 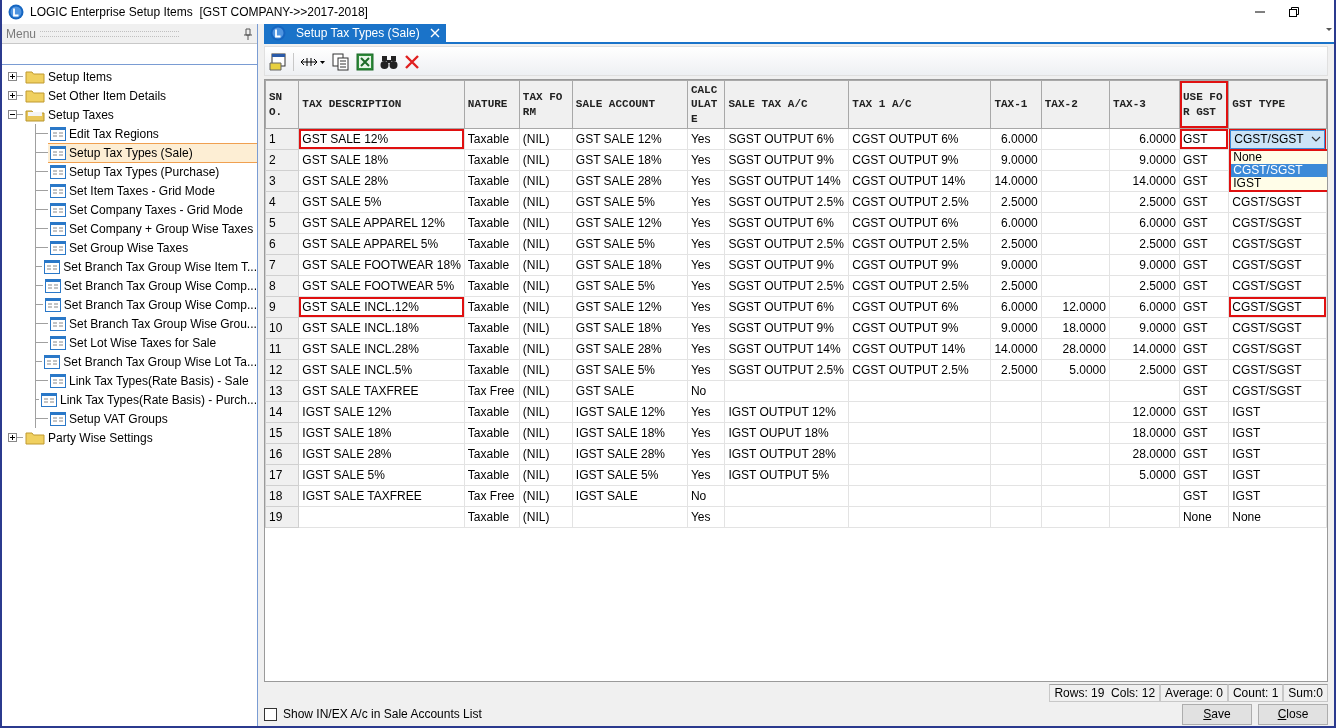 I want to click on tree-item: Set Company Taxes - Grid Mode, so click(x=152, y=209).